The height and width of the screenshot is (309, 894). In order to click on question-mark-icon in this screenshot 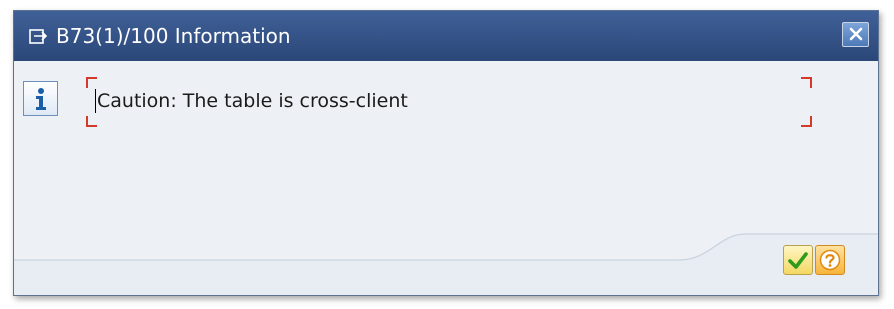, I will do `click(830, 260)`.